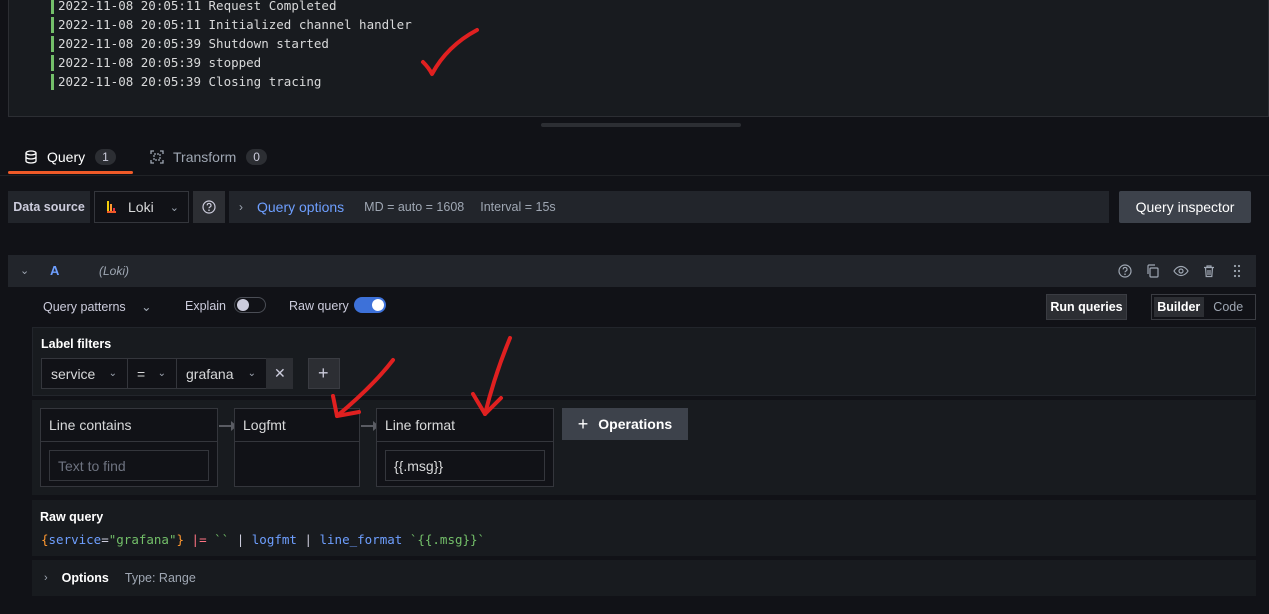 Image resolution: width=1269 pixels, height=614 pixels. Describe the element at coordinates (24, 270) in the screenshot. I see `collapse-chevron-icon: ⌄` at that location.